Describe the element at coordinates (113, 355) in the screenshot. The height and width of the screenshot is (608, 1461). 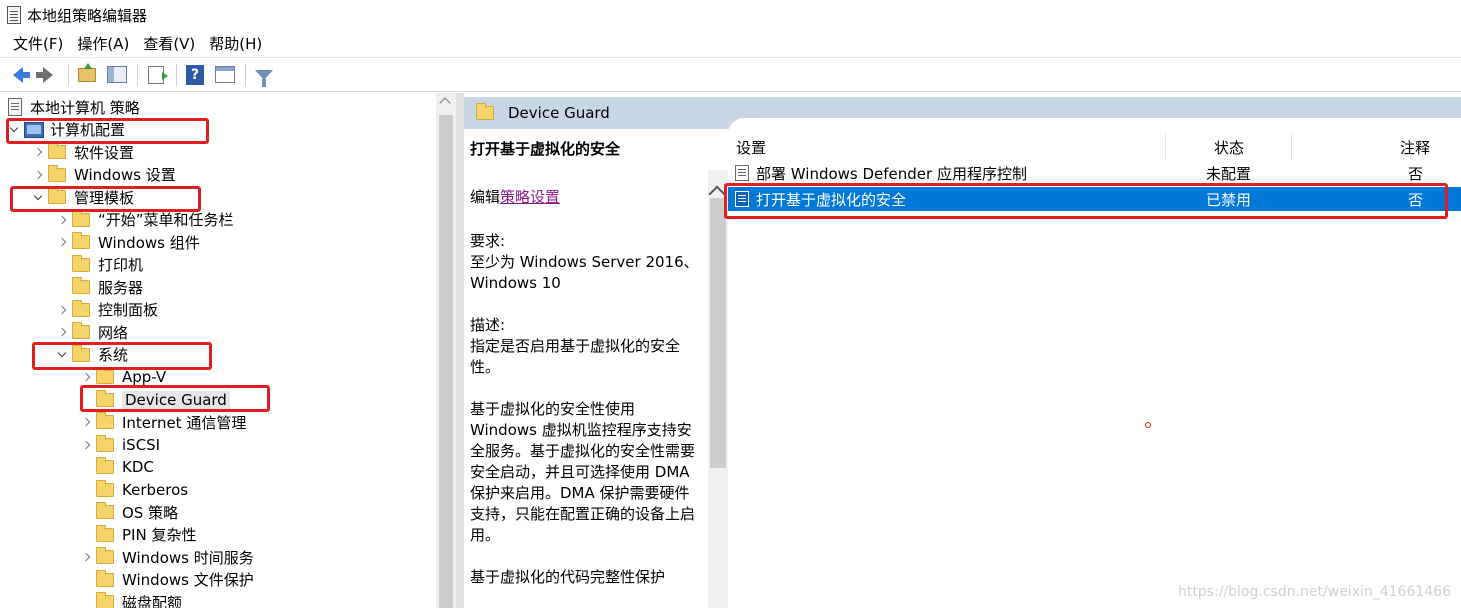
I see `tree-item-label: 系统` at that location.